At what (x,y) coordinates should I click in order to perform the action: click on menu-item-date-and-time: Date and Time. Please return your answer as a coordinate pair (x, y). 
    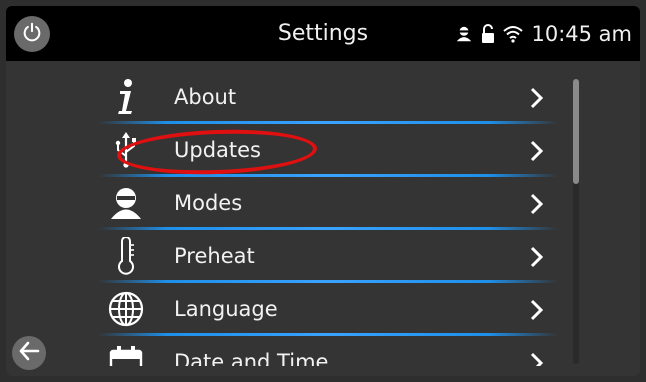
    Looking at the image, I should click on (328, 351).